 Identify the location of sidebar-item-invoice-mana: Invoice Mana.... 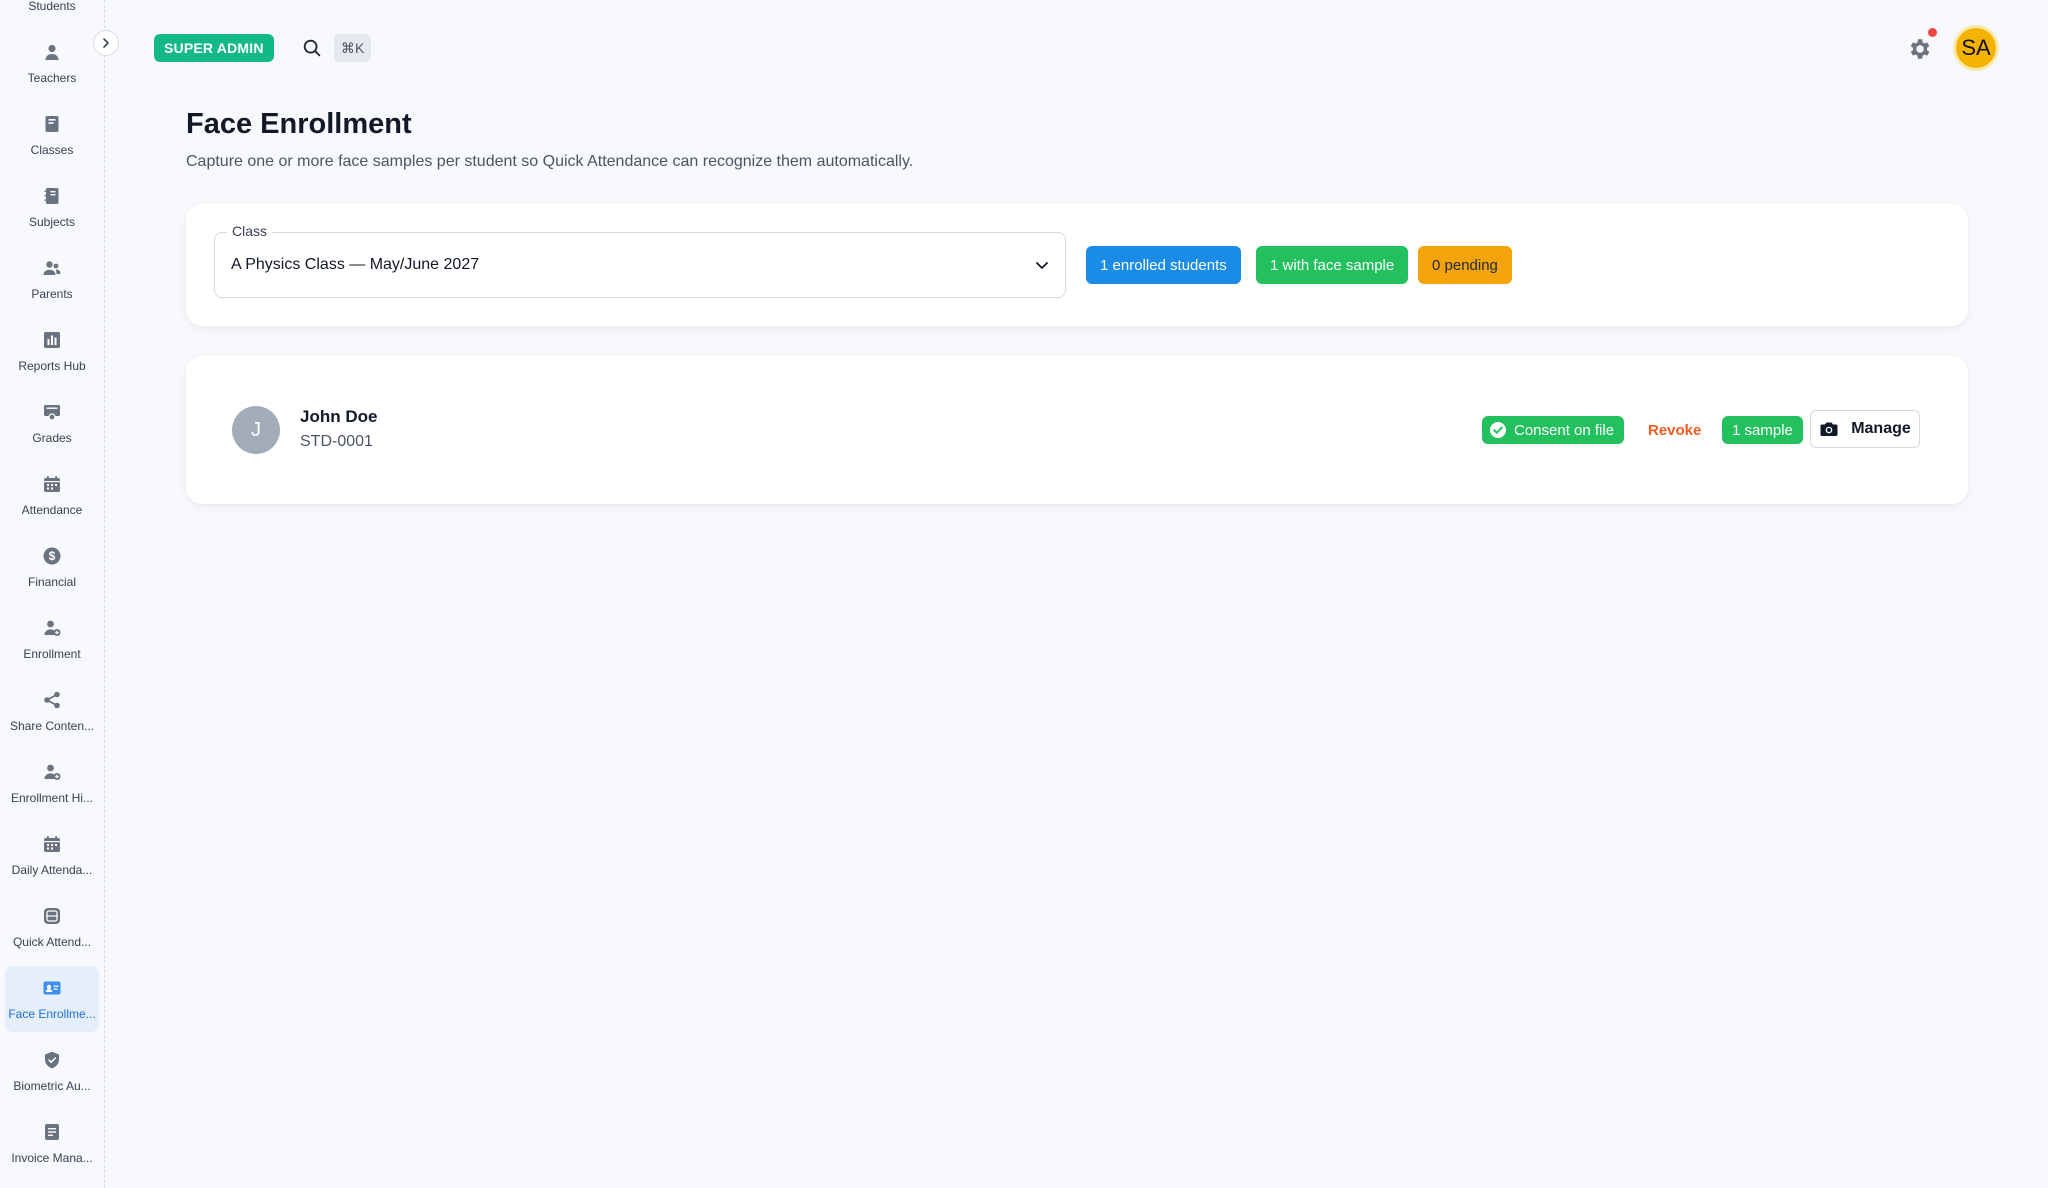
(52, 1143).